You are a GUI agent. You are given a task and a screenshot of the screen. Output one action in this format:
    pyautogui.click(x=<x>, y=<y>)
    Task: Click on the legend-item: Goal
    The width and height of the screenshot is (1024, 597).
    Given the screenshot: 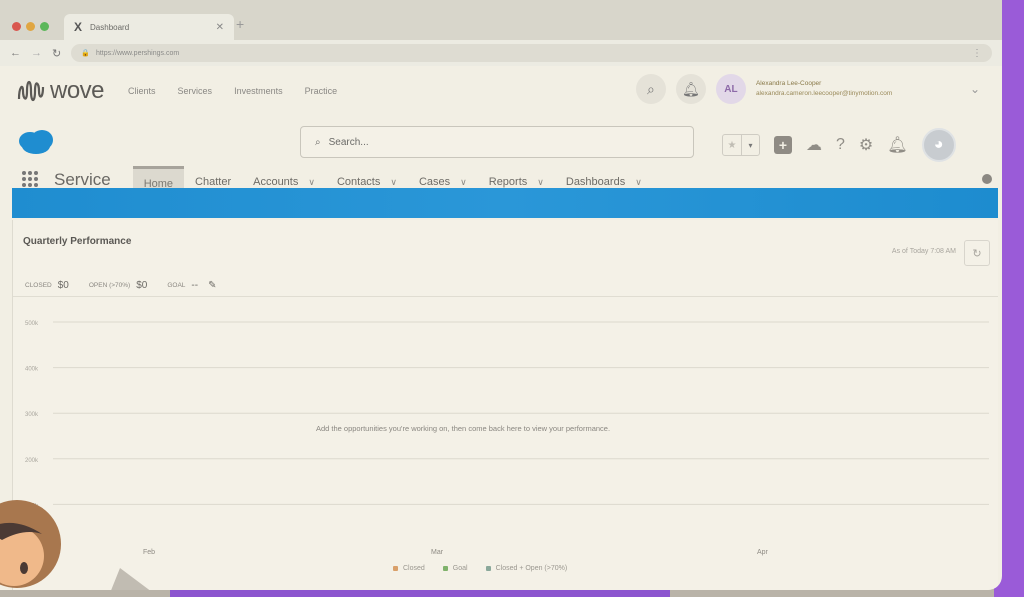 What is the action you would take?
    pyautogui.click(x=455, y=568)
    